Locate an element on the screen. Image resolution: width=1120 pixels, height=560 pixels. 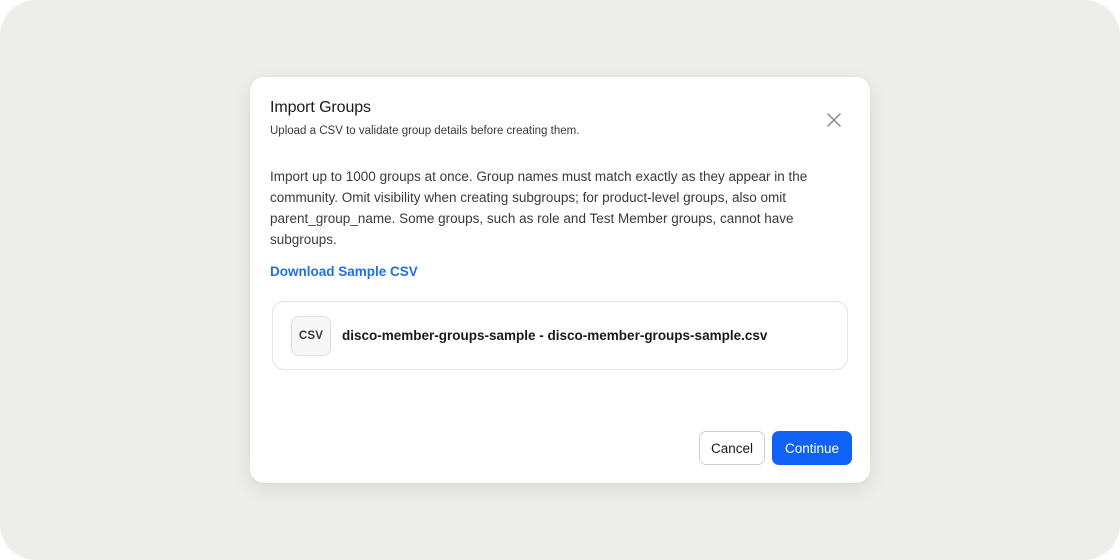
download-sample-csv-link: Download Sample CSV is located at coordinates (344, 271).